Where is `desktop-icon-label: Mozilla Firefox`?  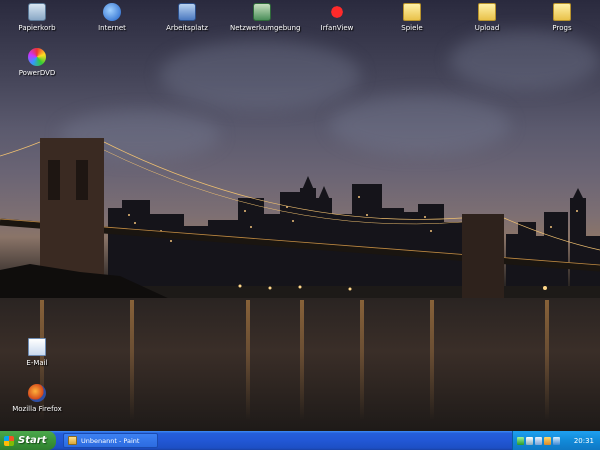
desktop-icon-label: Mozilla Firefox is located at coordinates (37, 409).